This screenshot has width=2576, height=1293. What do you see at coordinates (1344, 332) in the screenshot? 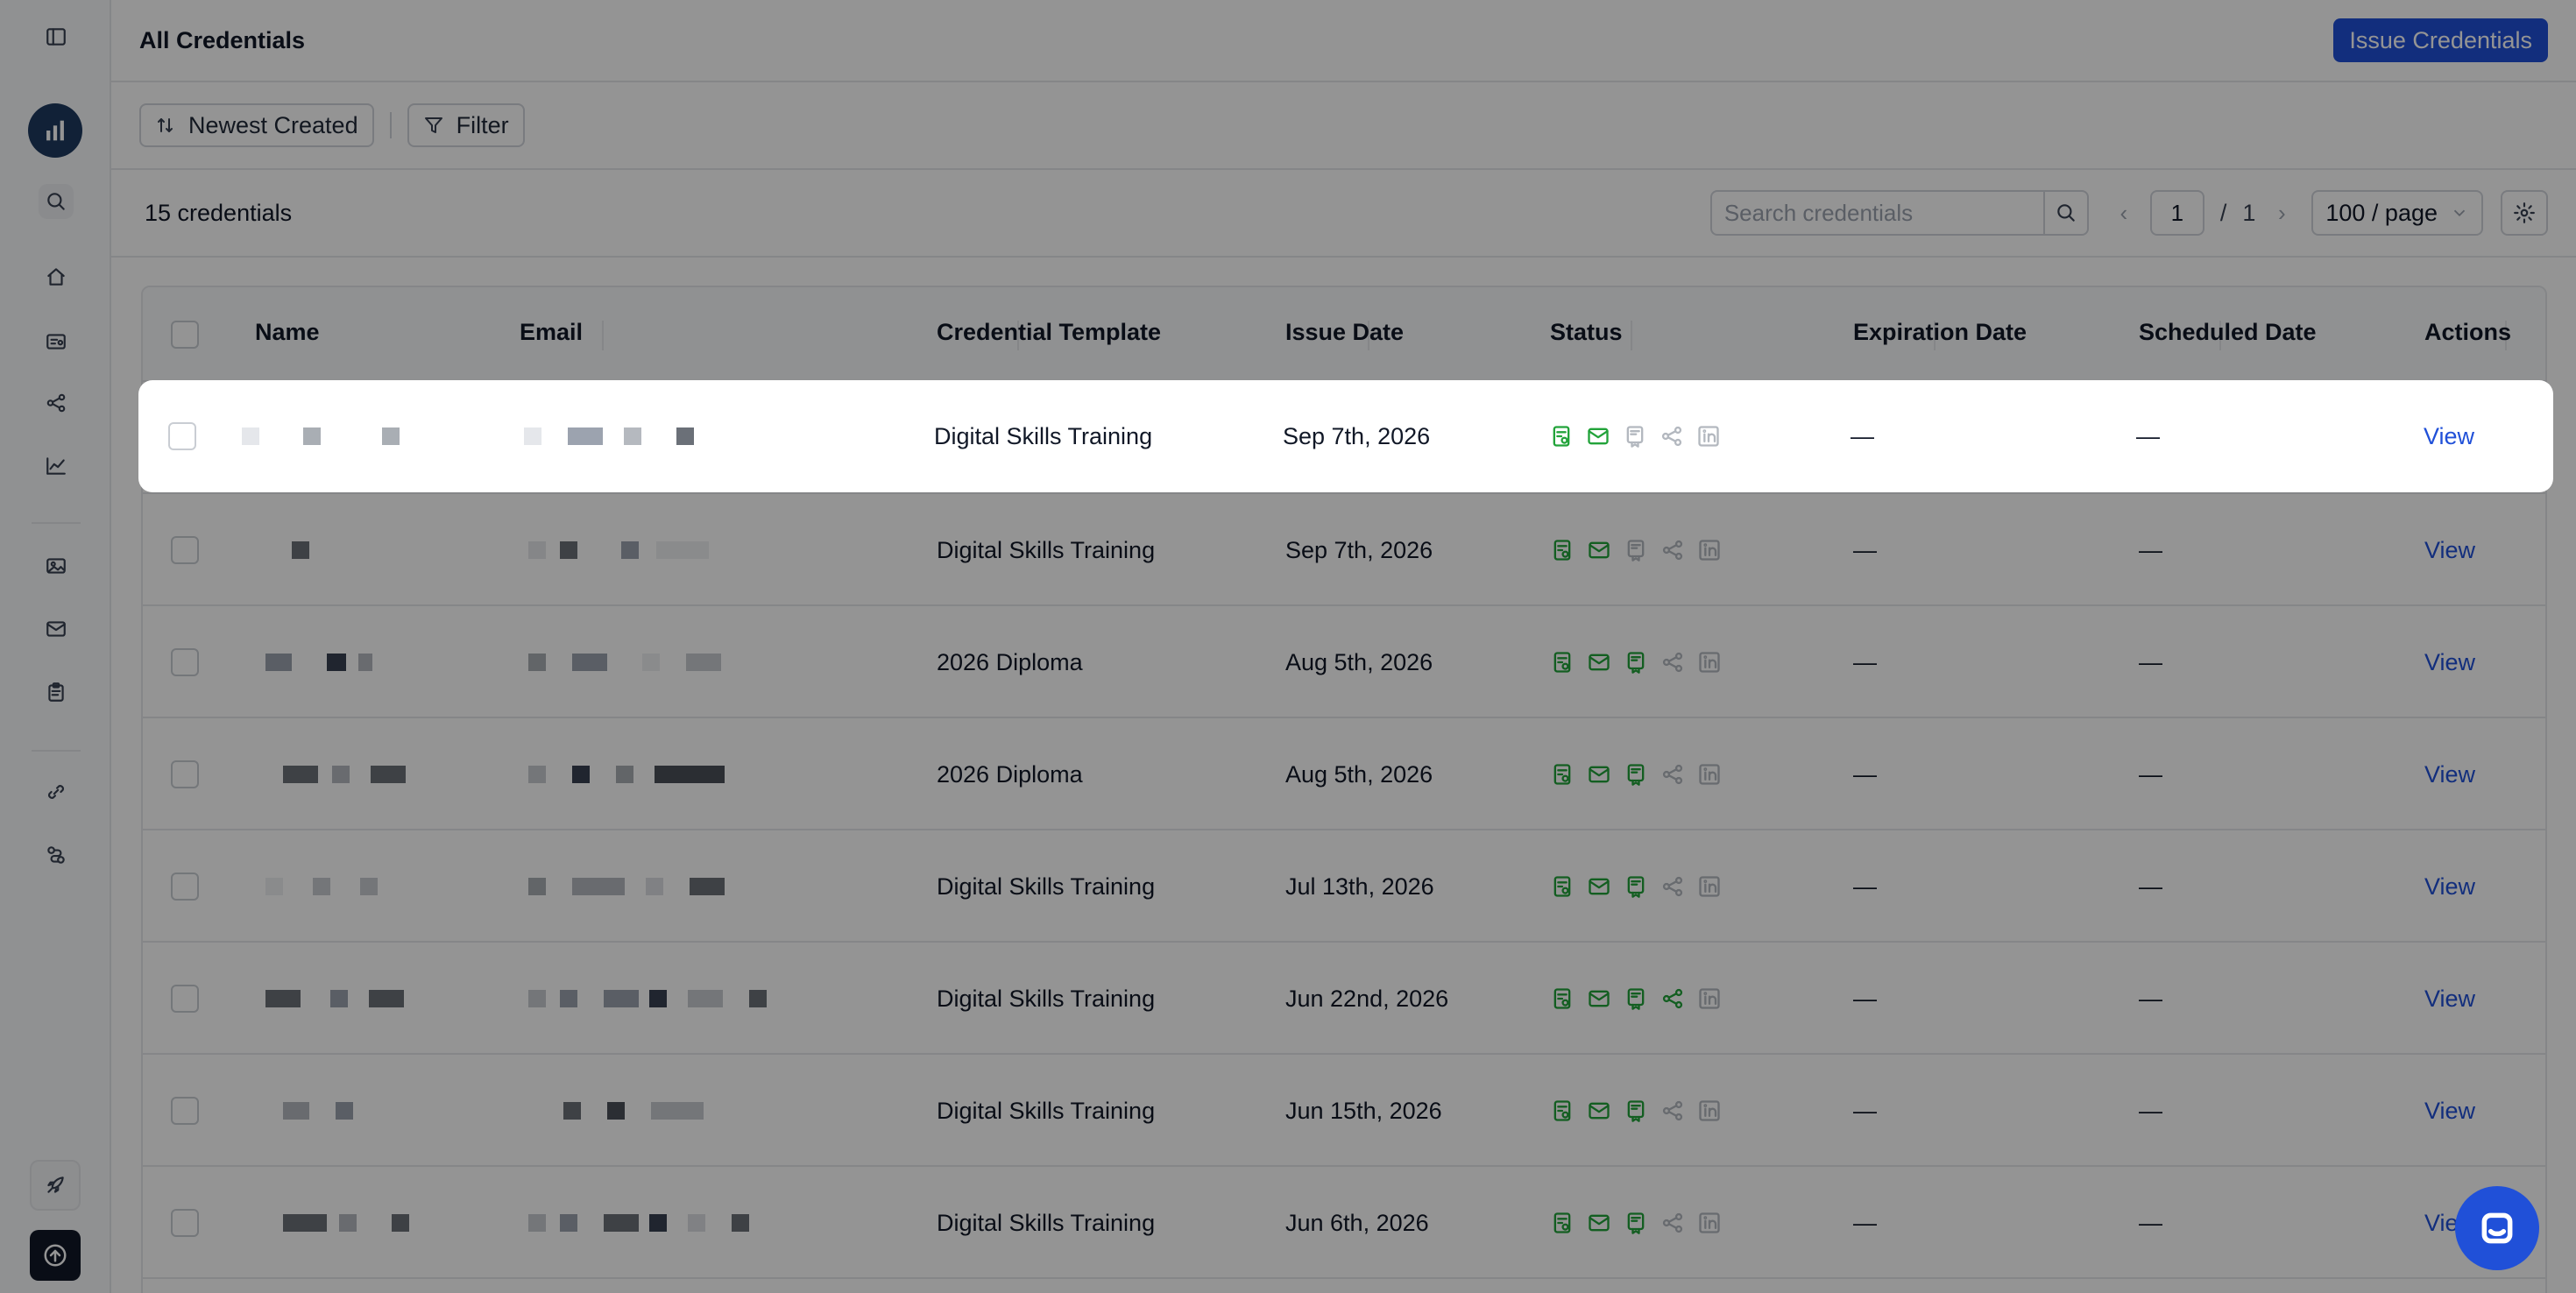
I see `column-header-issue-date: Issue Date` at bounding box center [1344, 332].